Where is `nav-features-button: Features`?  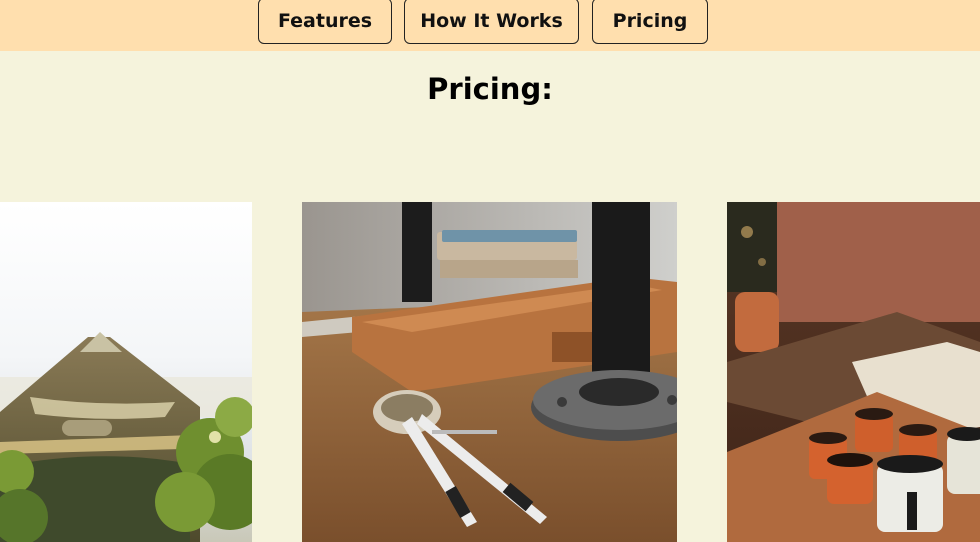
nav-features-button: Features is located at coordinates (325, 22).